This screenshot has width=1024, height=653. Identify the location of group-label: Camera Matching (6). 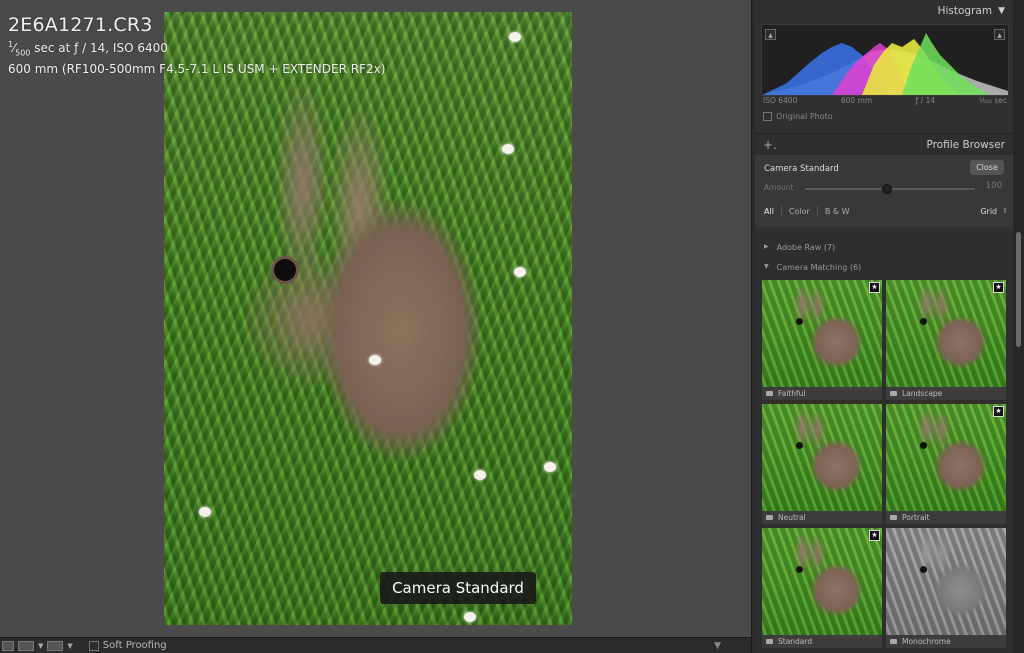
(819, 267).